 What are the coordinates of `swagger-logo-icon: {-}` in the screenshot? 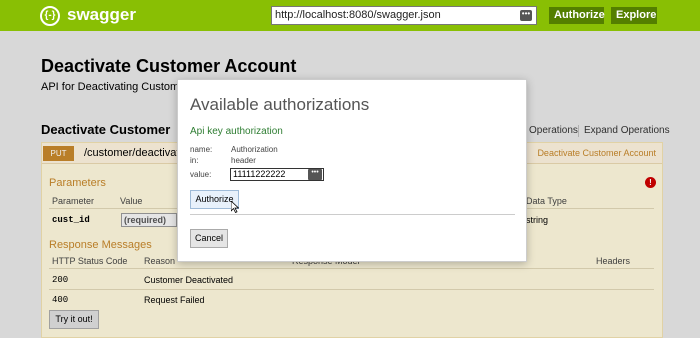 It's located at (50, 16).